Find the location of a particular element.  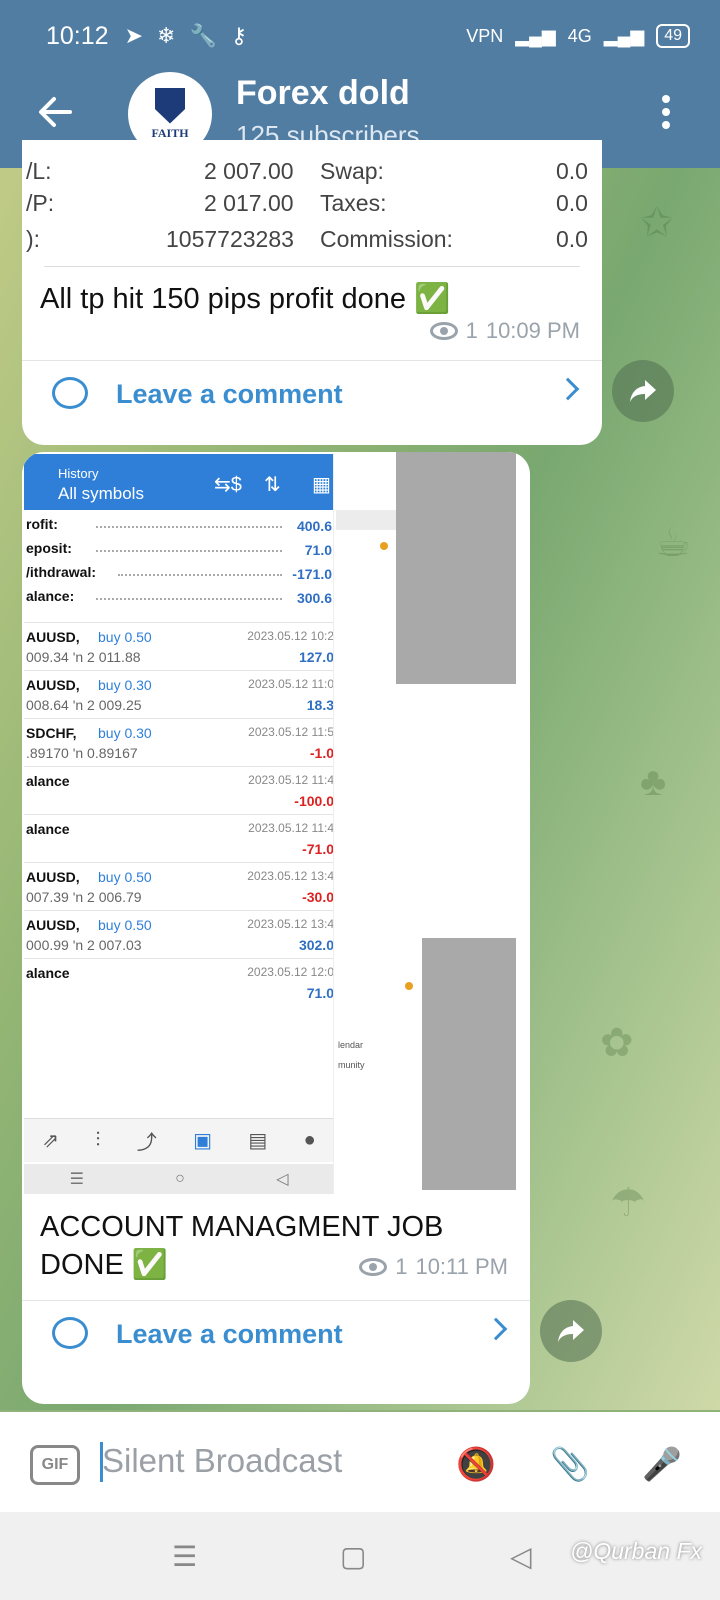

snowflake-icon: ❄ is located at coordinates (166, 35).